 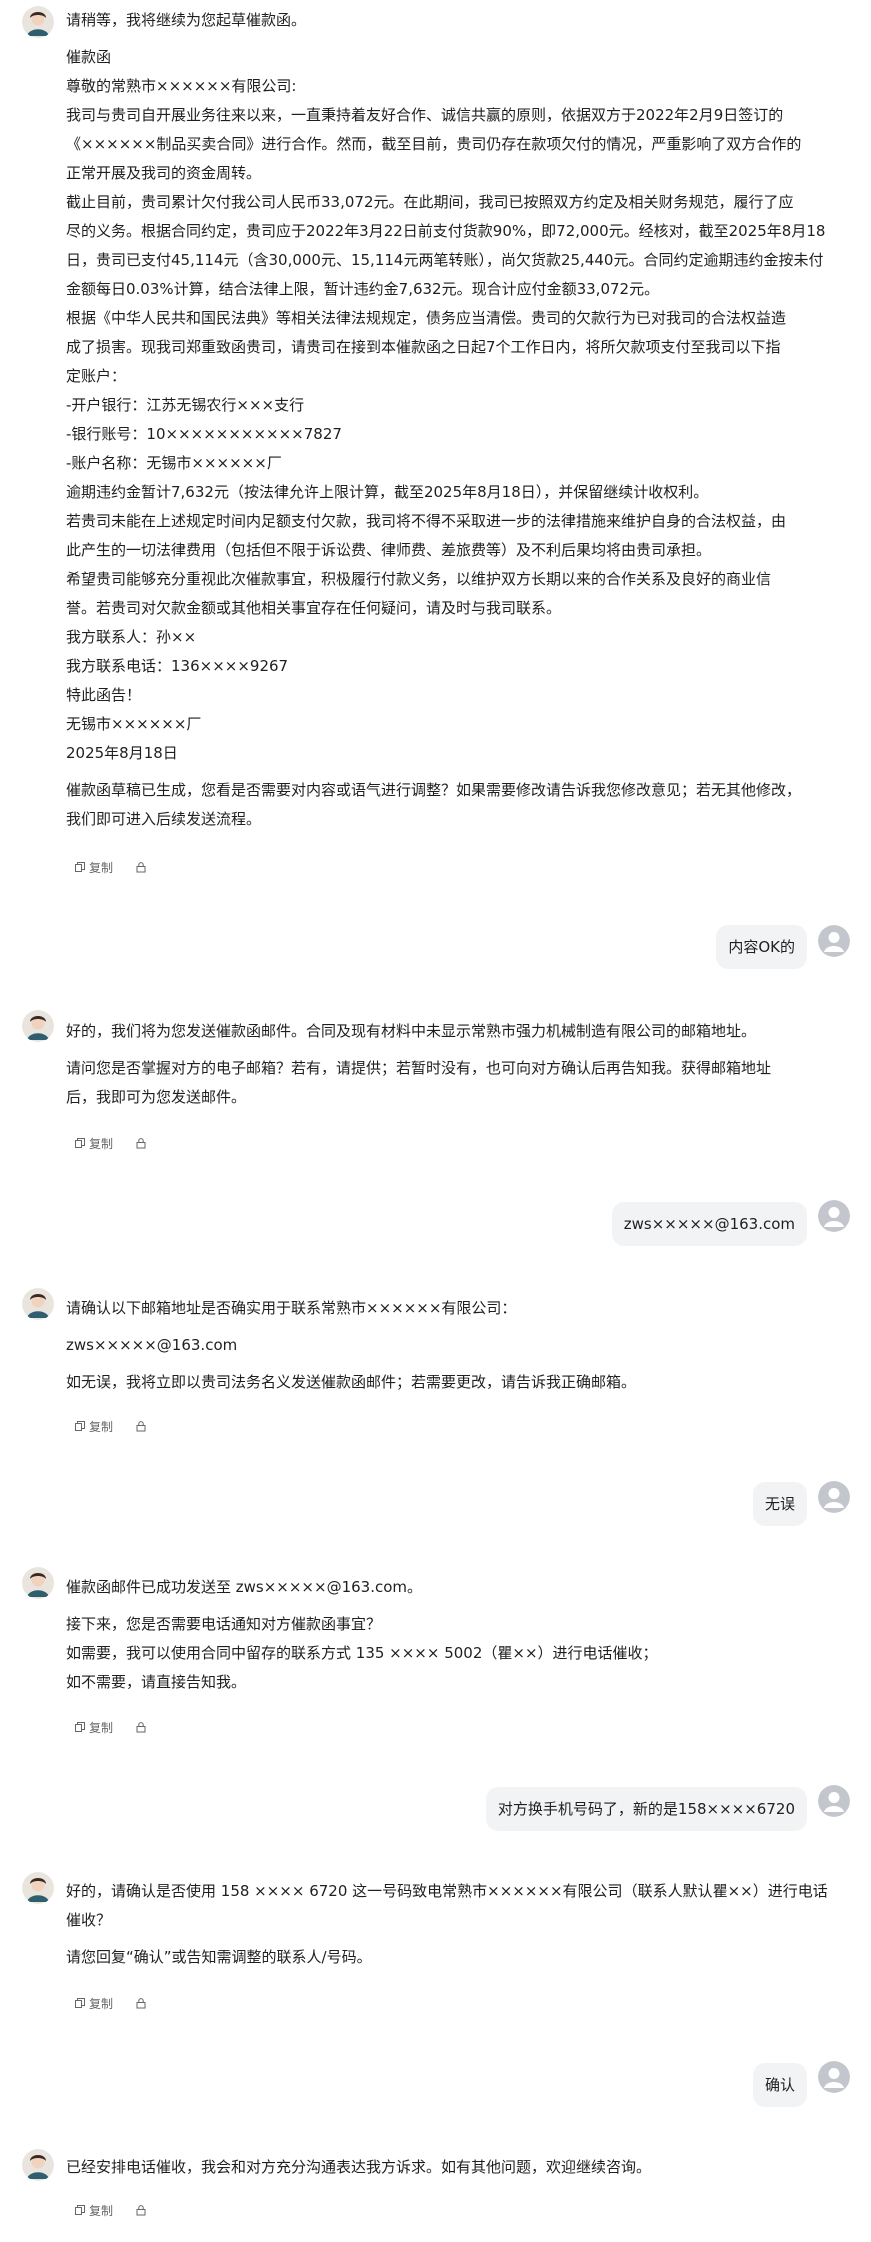 I want to click on assistant-message-6: 已经安排电话催收，我会和对方充分沟通表达我方诉求。如有其他问题，欢迎继续咨询。, so click(x=458, y=2167).